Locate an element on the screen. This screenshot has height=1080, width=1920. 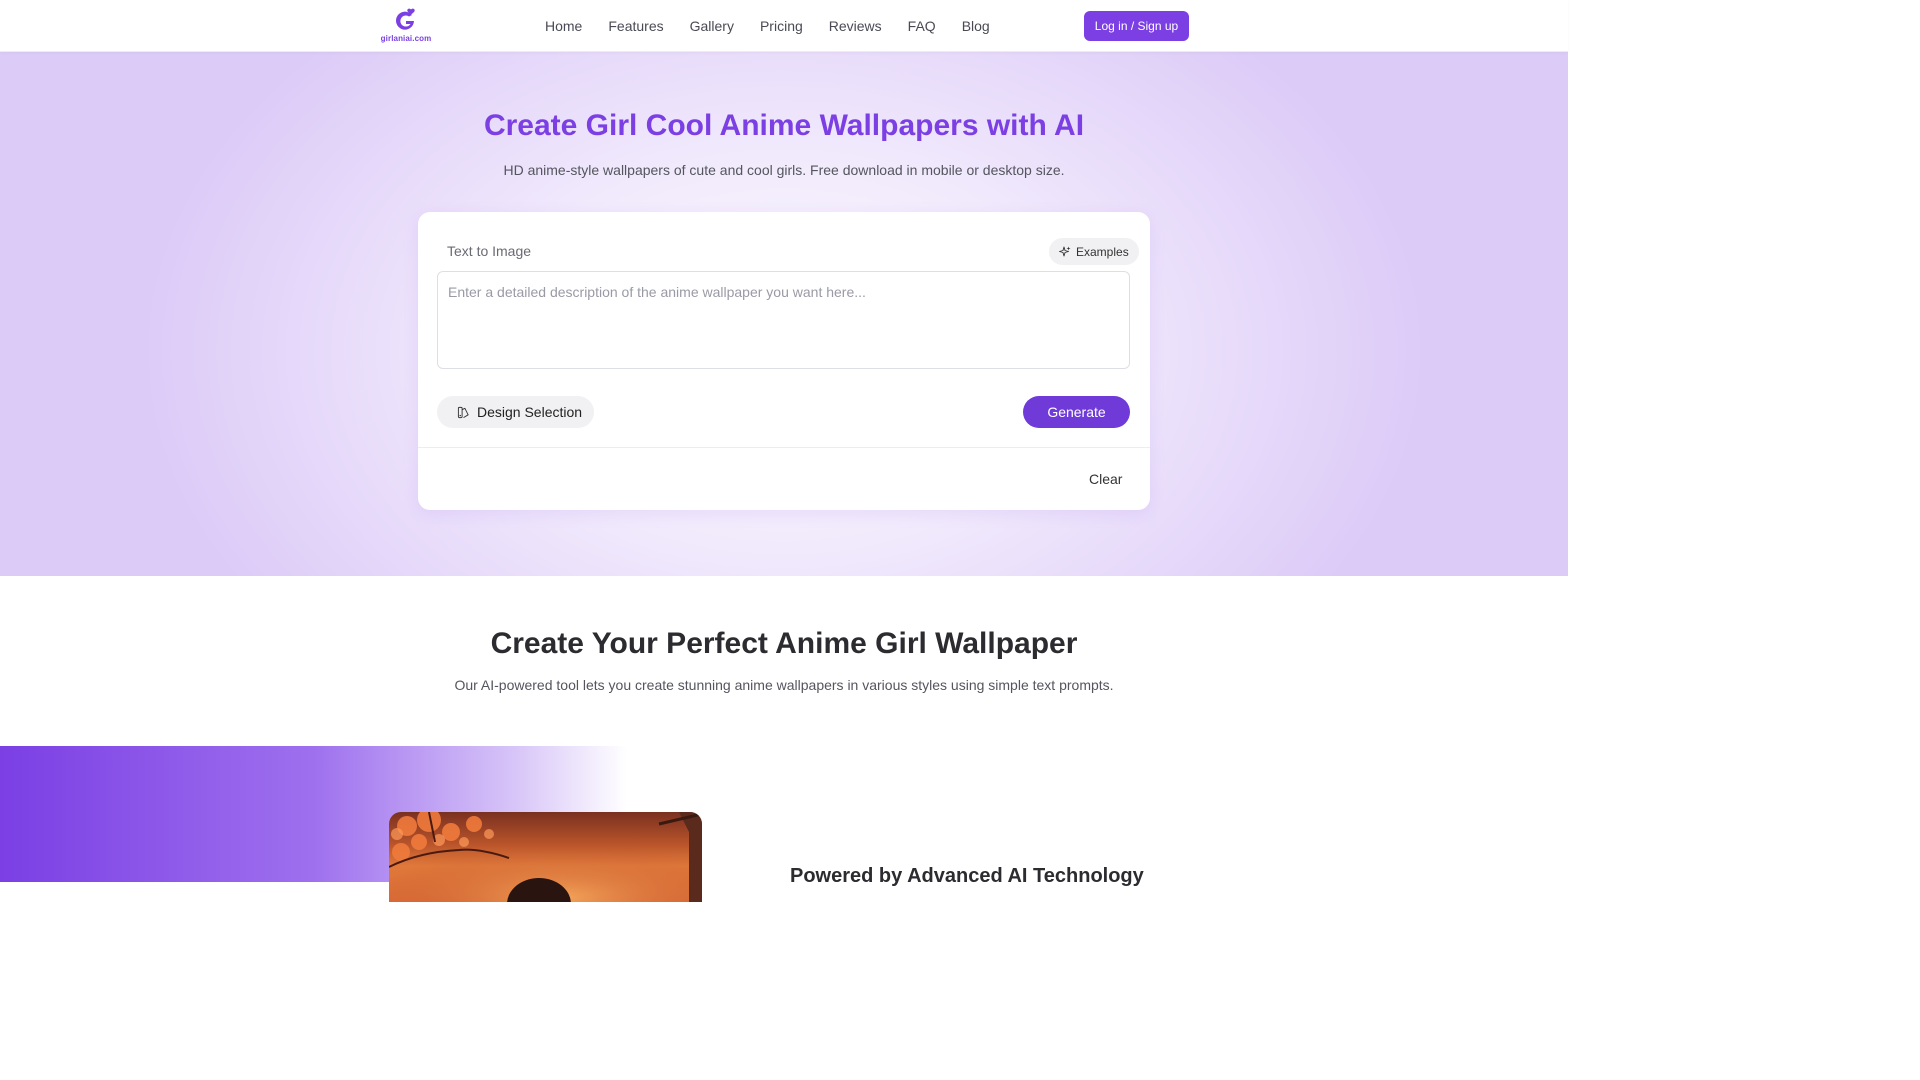
nav-pricing: Pricing is located at coordinates (781, 26).